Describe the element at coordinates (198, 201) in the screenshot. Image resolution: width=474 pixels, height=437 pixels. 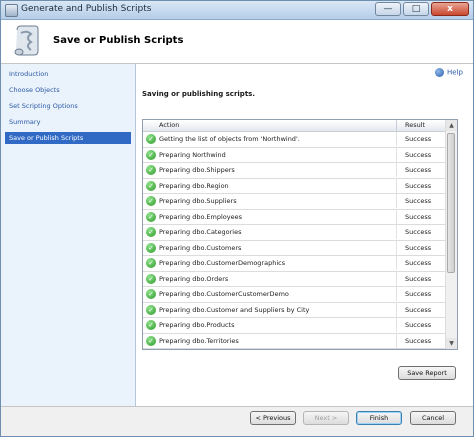
I see `row-action: Preparing dbo.Suppliers` at that location.